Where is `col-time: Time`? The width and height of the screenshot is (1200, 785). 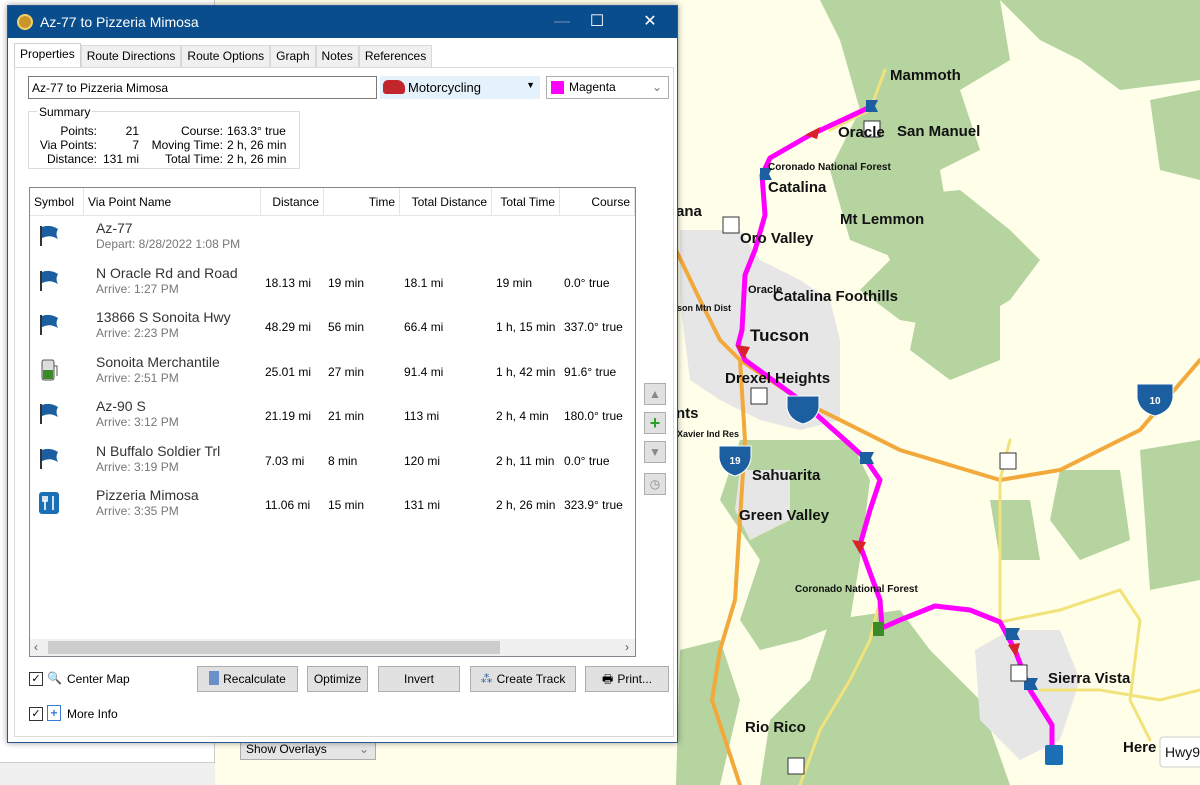 col-time: Time is located at coordinates (362, 202).